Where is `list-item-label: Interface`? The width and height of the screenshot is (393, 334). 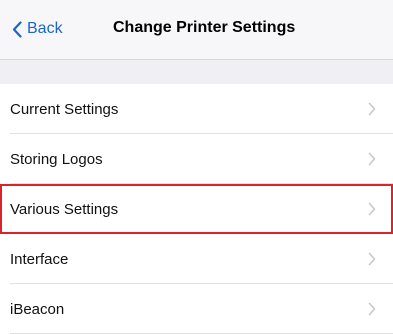 list-item-label: Interface is located at coordinates (39, 259).